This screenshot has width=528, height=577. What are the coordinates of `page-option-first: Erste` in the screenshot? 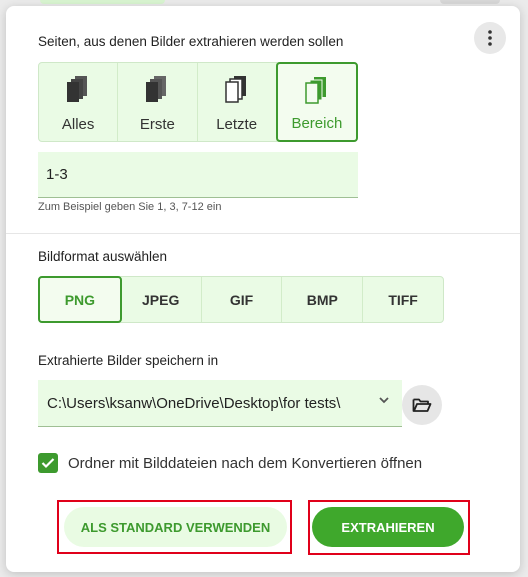 It's located at (158, 102).